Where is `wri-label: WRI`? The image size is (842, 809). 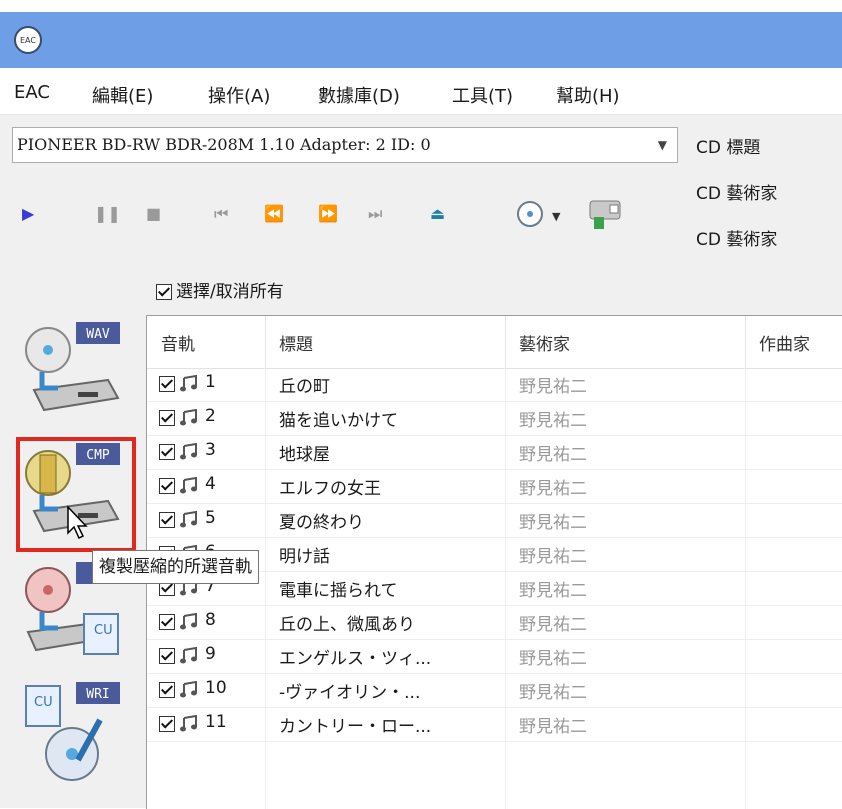
wri-label: WRI is located at coordinates (97, 694).